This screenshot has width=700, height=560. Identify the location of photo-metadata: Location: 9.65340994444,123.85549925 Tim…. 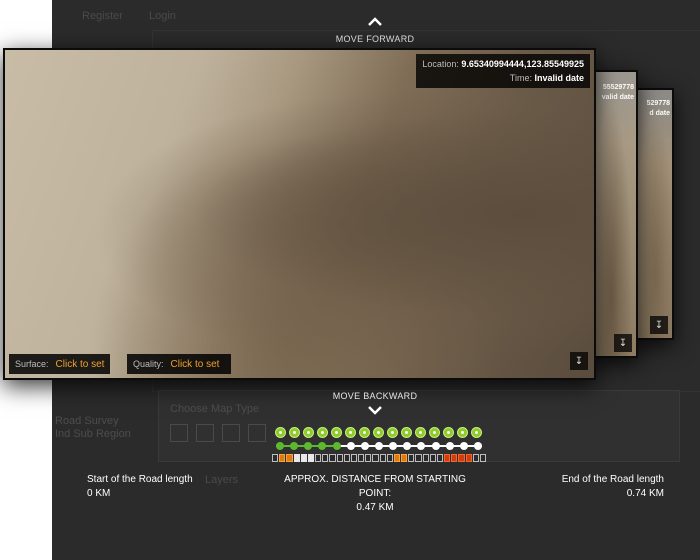
(503, 71).